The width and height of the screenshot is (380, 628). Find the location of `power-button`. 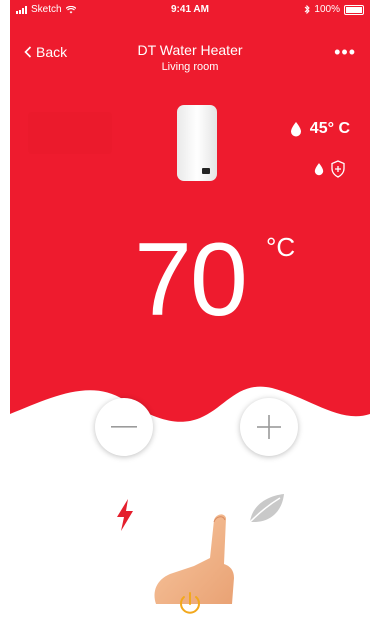

power-button is located at coordinates (190, 606).